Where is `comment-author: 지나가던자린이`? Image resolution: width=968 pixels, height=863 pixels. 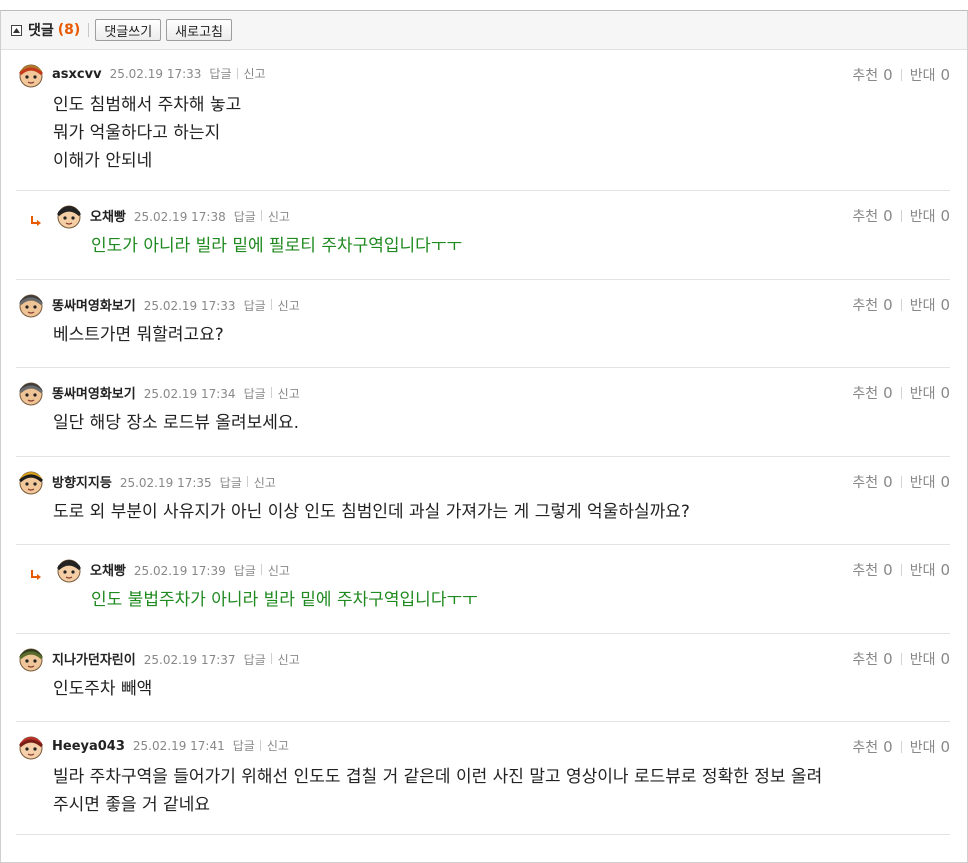 comment-author: 지나가던자린이 is located at coordinates (94, 658).